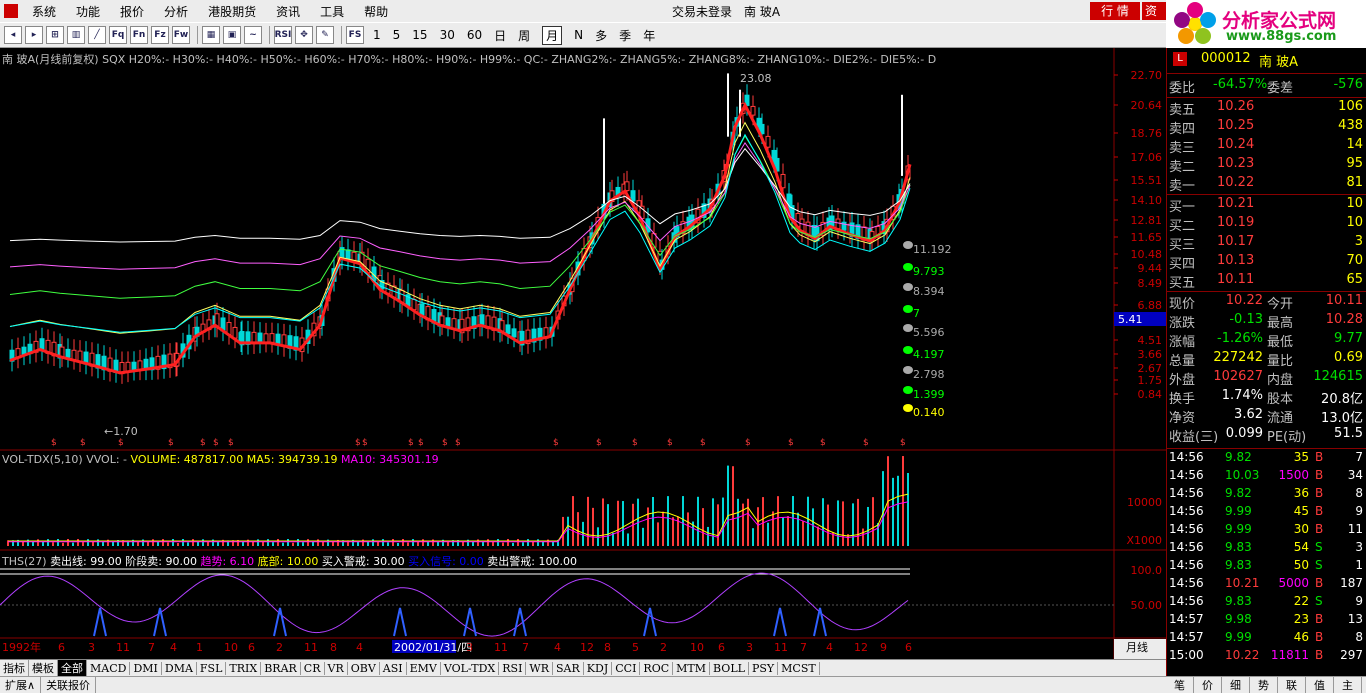 The width and height of the screenshot is (1366, 693). Describe the element at coordinates (179, 668) in the screenshot. I see `indicator-tab: DMA` at that location.